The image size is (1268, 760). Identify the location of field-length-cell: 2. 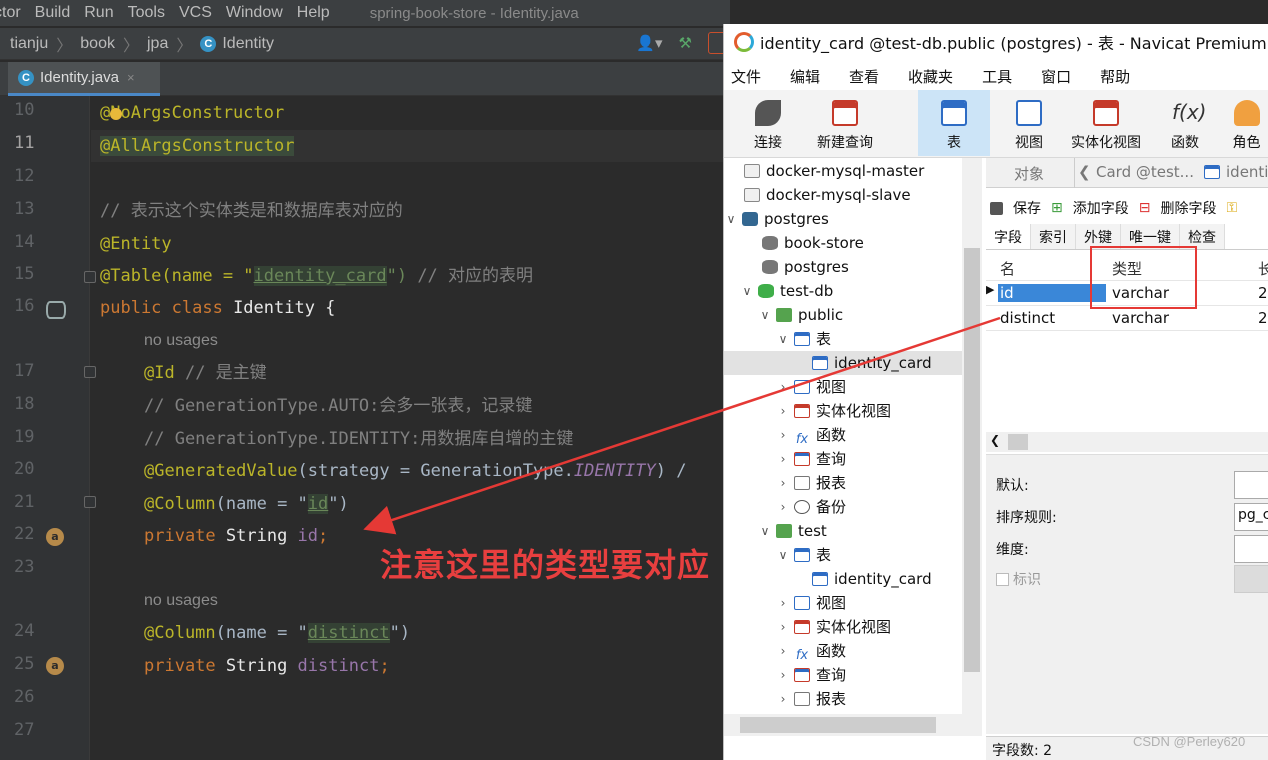
(1263, 318).